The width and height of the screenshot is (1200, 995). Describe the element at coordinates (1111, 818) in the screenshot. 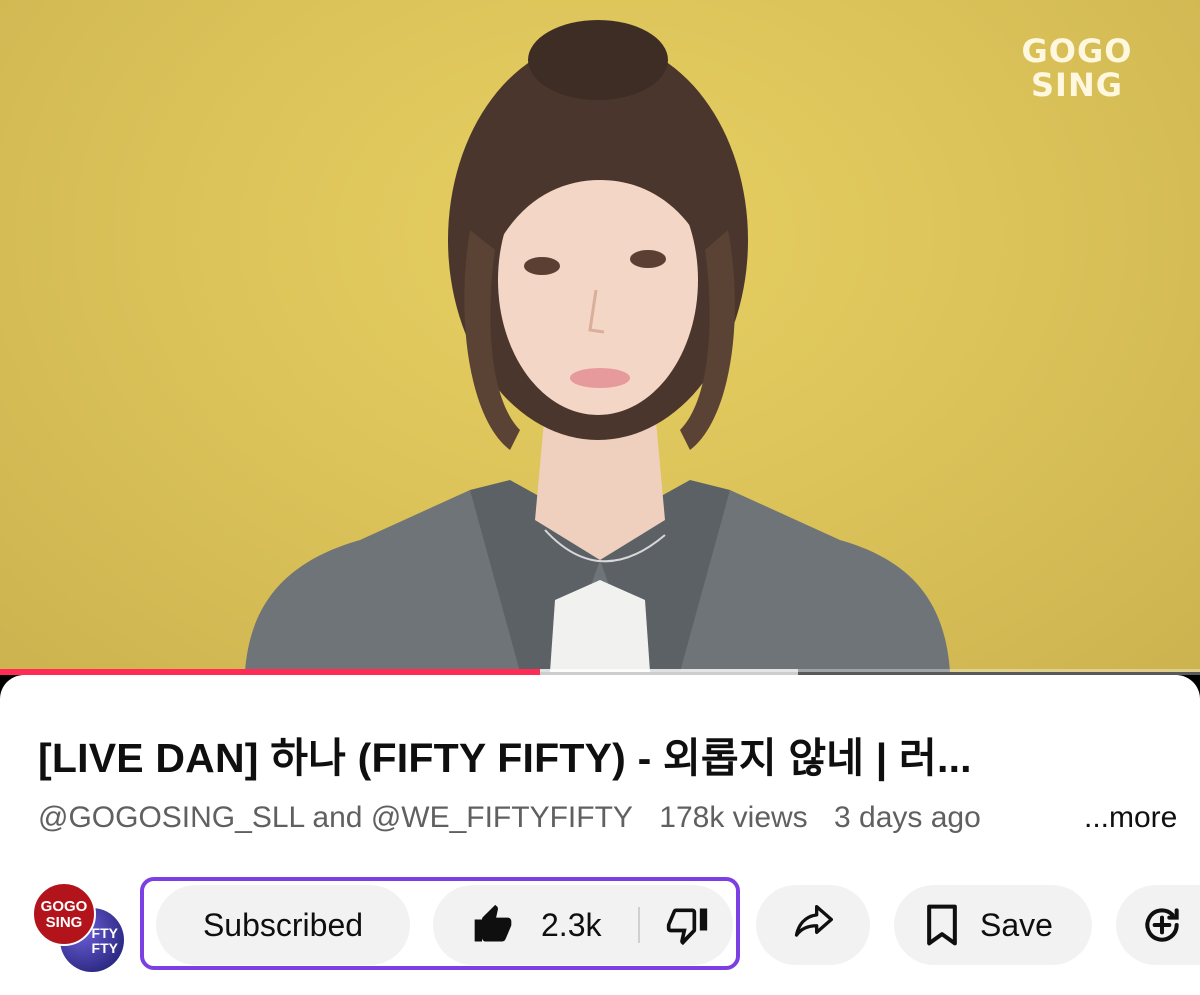

I see `more-link: ...more` at that location.